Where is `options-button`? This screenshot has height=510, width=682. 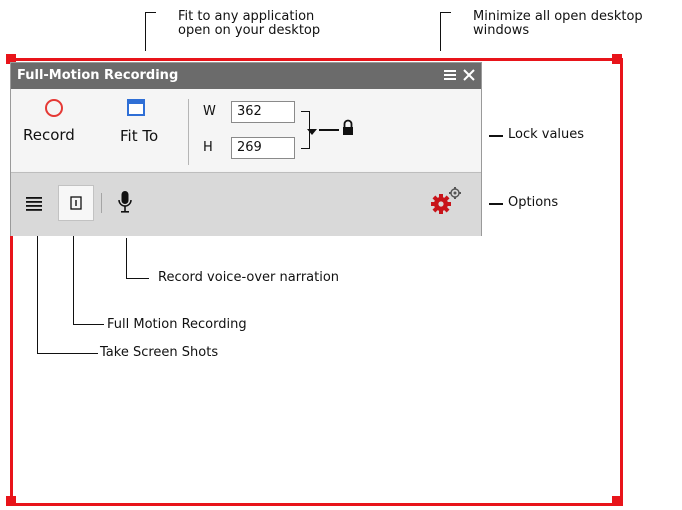 options-button is located at coordinates (446, 201).